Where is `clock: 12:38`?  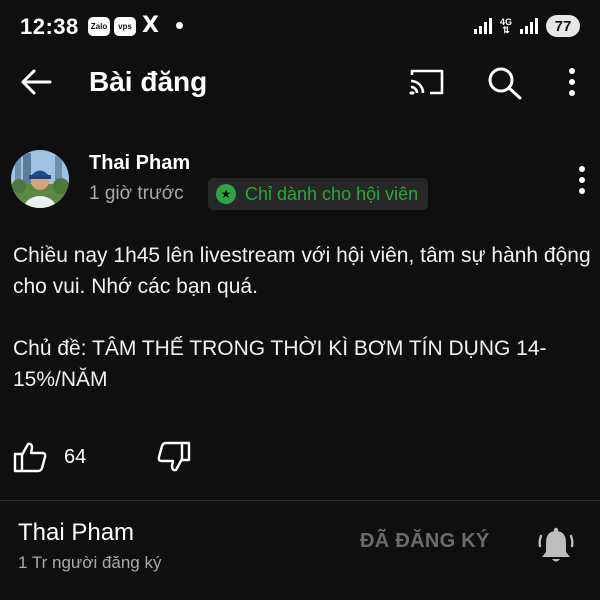 clock: 12:38 is located at coordinates (49, 26).